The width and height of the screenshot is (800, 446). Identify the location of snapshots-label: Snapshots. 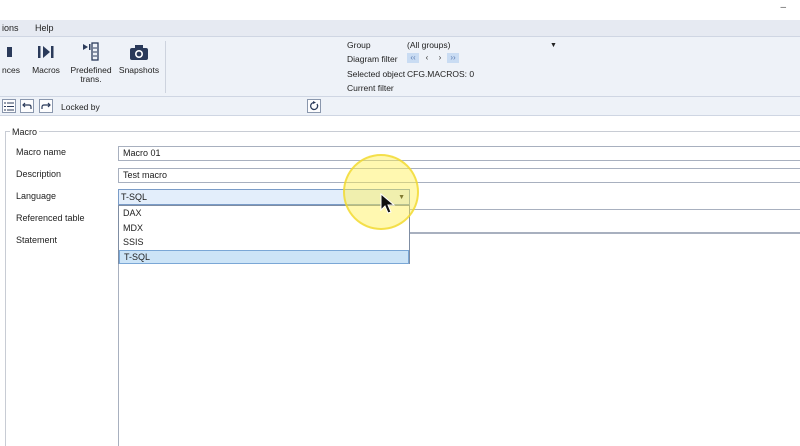
(139, 70).